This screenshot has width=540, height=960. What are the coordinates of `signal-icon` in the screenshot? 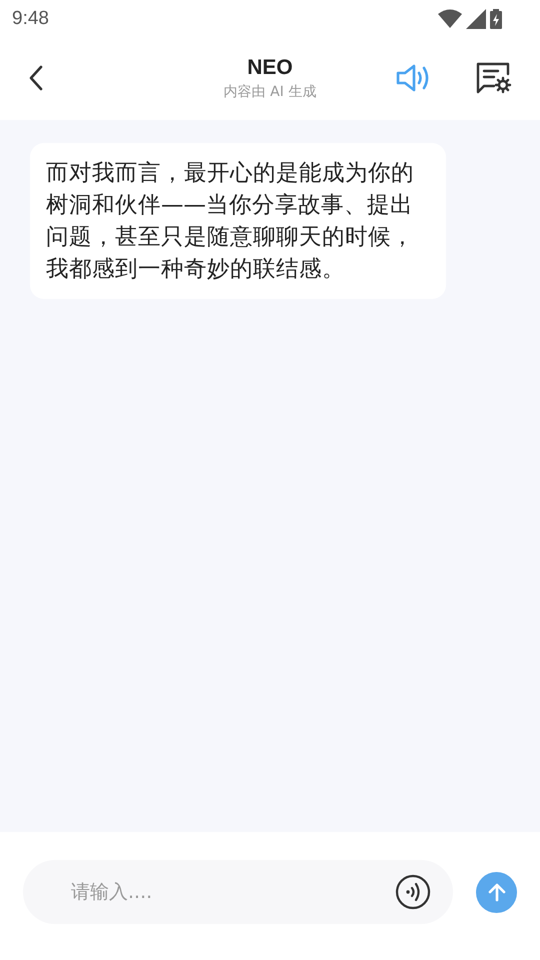 It's located at (476, 19).